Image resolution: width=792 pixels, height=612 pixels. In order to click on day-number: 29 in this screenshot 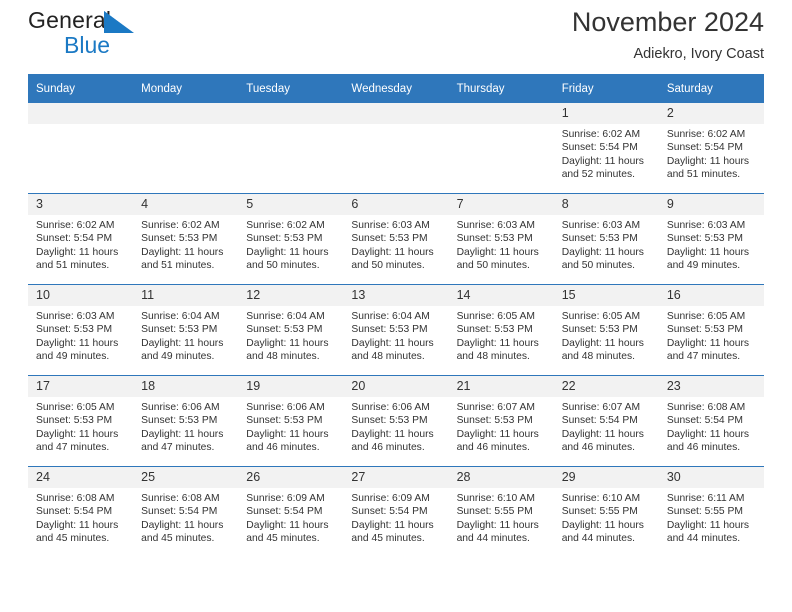, I will do `click(606, 477)`.